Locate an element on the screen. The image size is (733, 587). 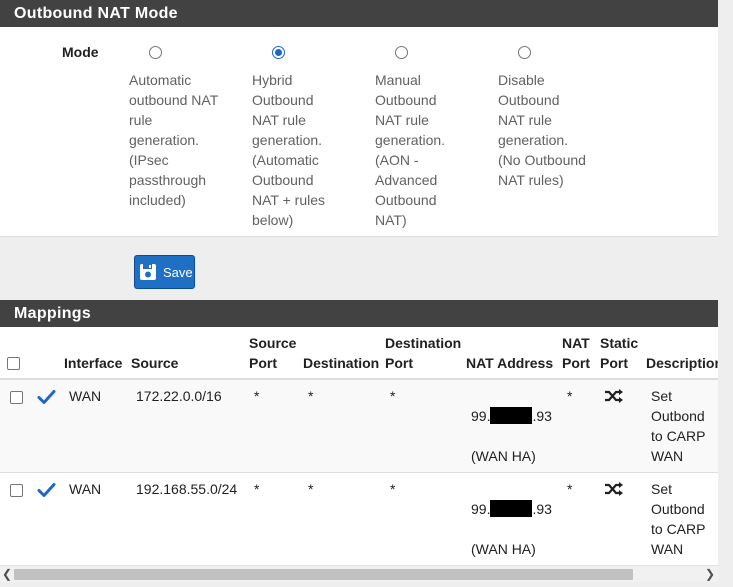
horizontal-scrollbar: ❮ ❯ is located at coordinates (359, 573).